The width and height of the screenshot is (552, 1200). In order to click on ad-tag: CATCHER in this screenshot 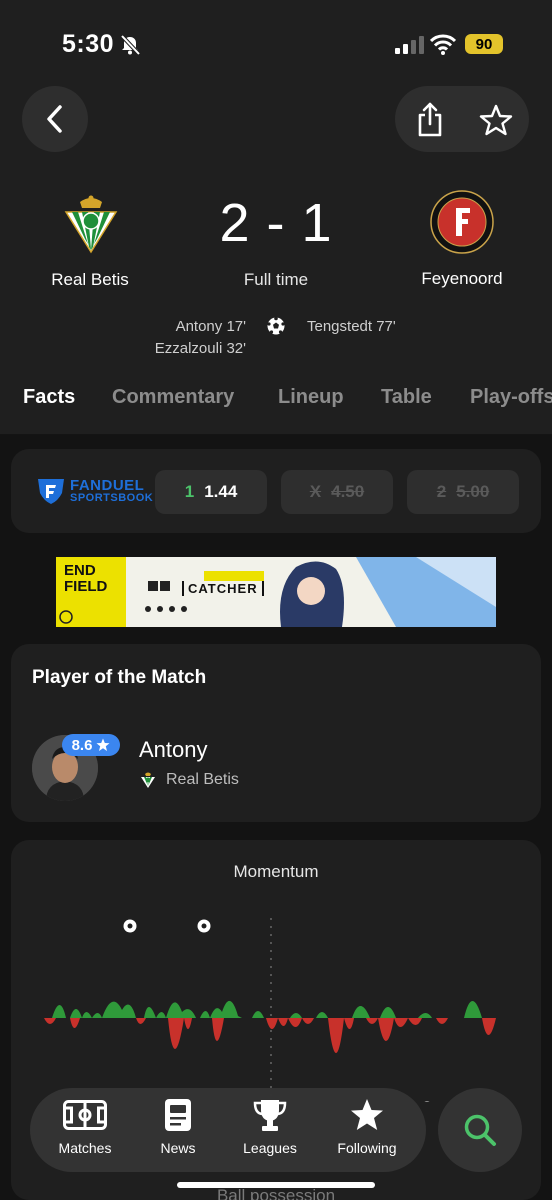, I will do `click(223, 588)`.